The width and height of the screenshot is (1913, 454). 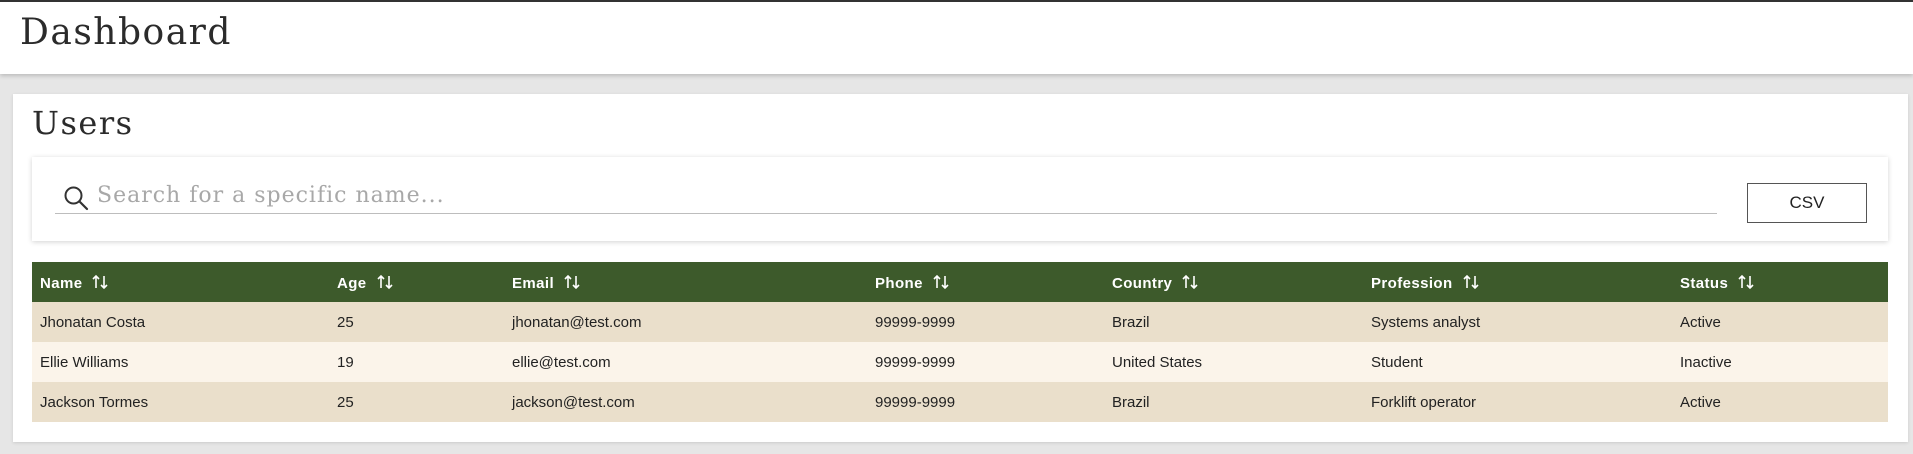 What do you see at coordinates (985, 282) in the screenshot?
I see `column-header-phone: Phone` at bounding box center [985, 282].